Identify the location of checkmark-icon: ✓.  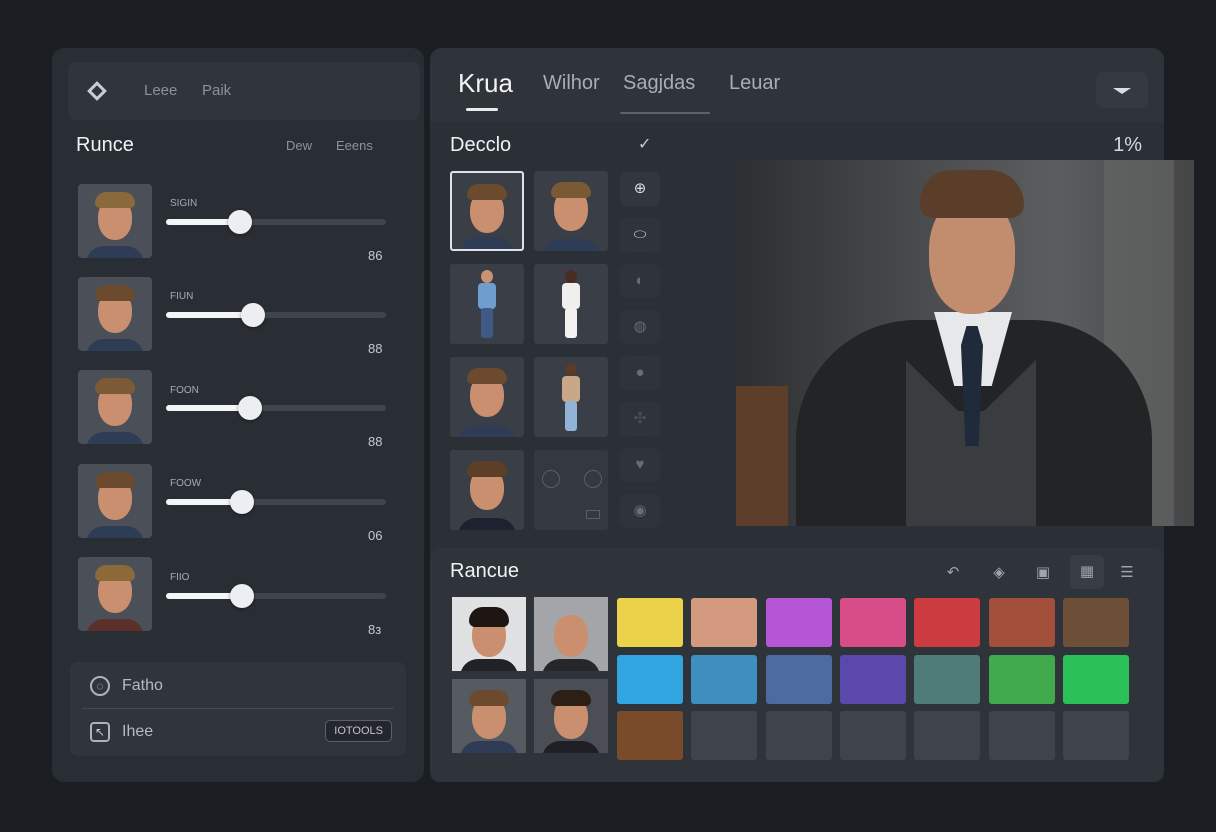
(644, 144).